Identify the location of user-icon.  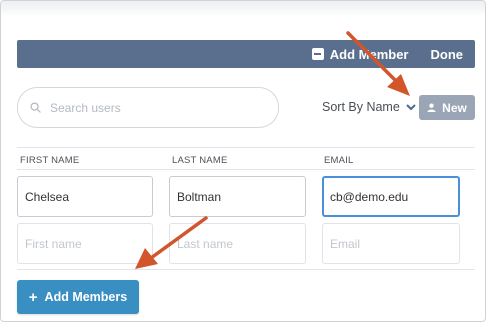
(431, 107).